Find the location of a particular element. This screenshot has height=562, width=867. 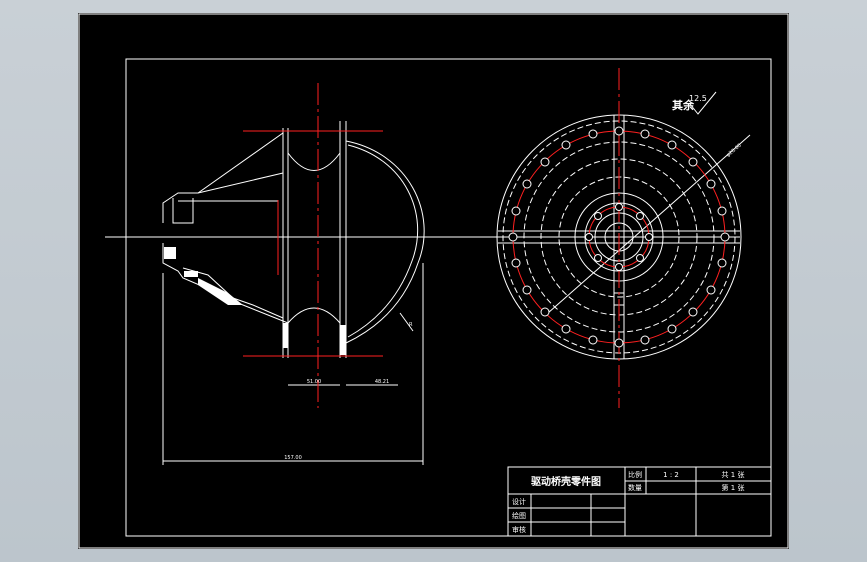

front-centerlines is located at coordinates (619, 238).